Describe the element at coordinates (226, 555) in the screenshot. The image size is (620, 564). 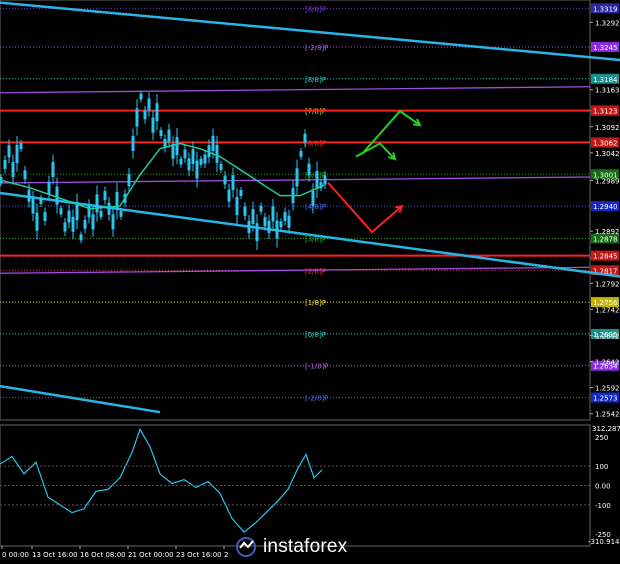
I see `time-axis-label: 2` at that location.